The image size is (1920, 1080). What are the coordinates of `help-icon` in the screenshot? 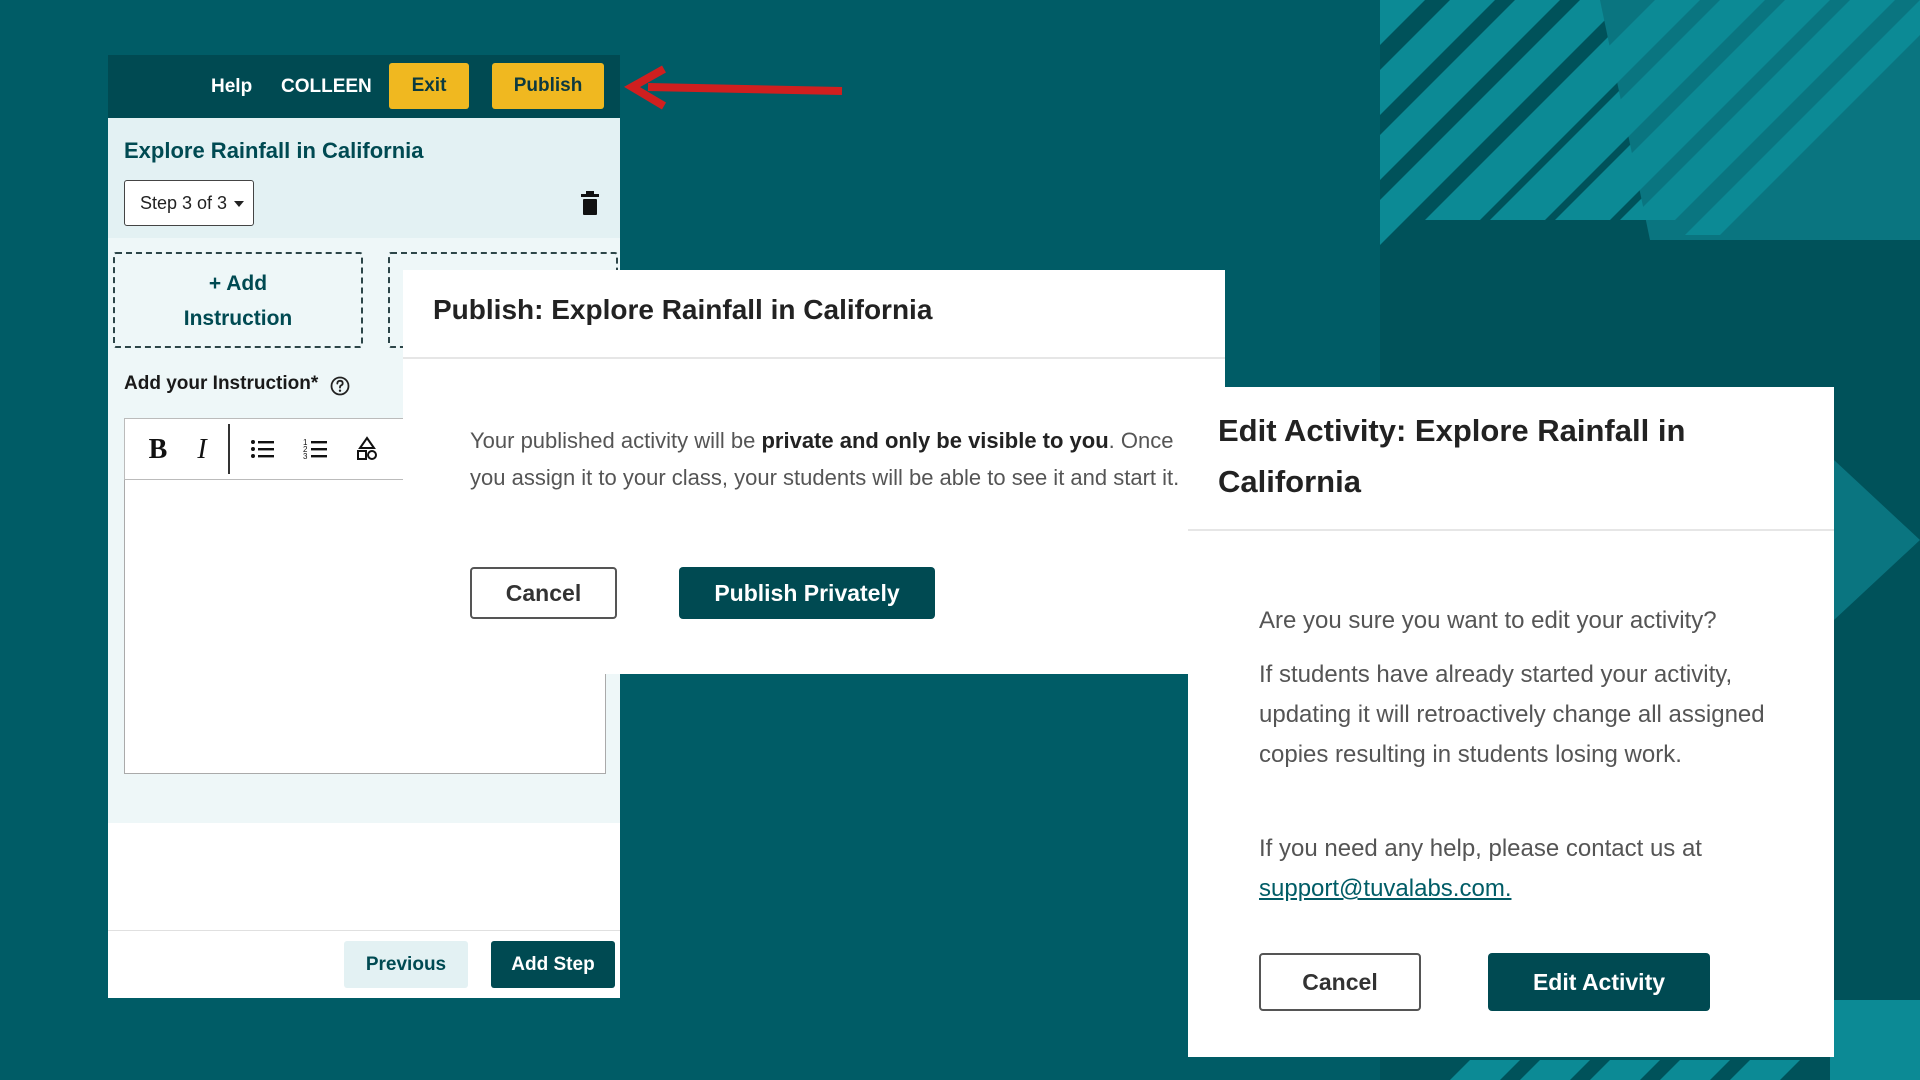 It's located at (340, 386).